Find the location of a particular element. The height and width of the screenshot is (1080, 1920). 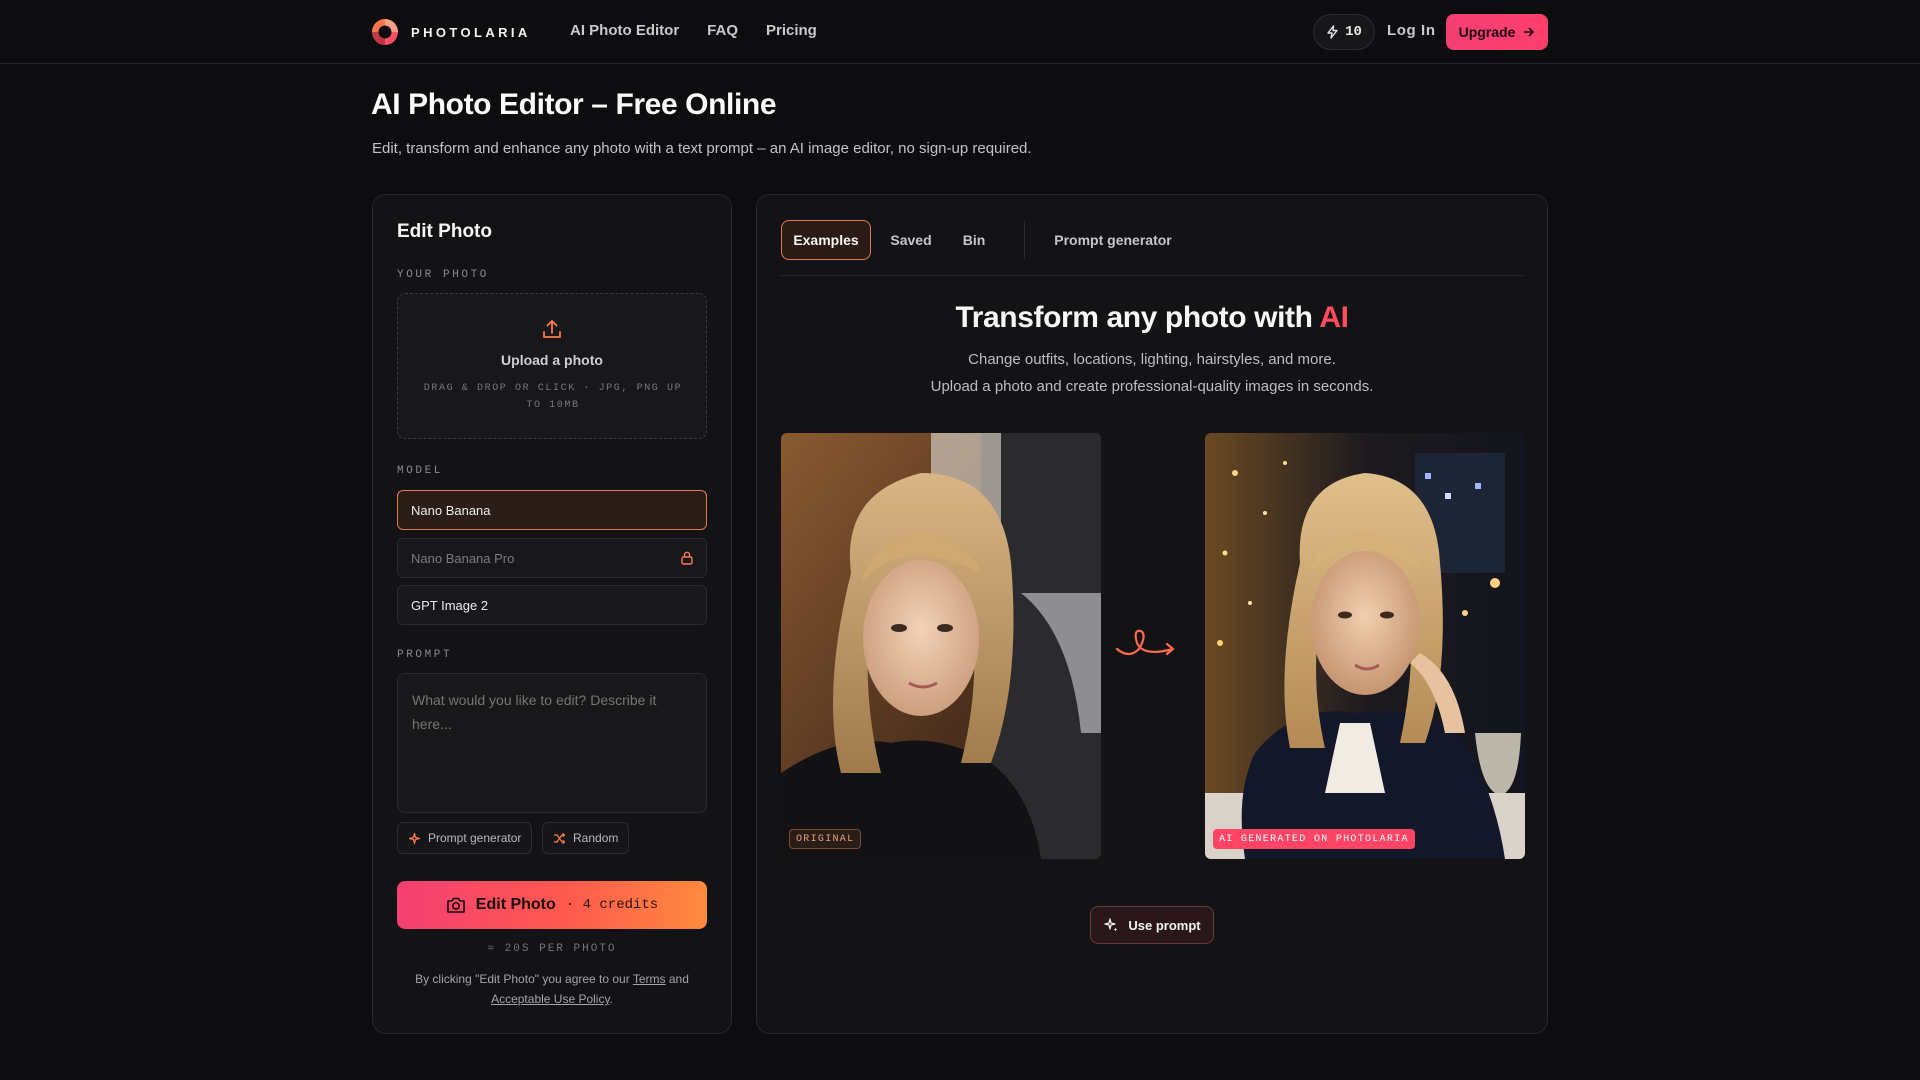

upload-icon is located at coordinates (552, 329).